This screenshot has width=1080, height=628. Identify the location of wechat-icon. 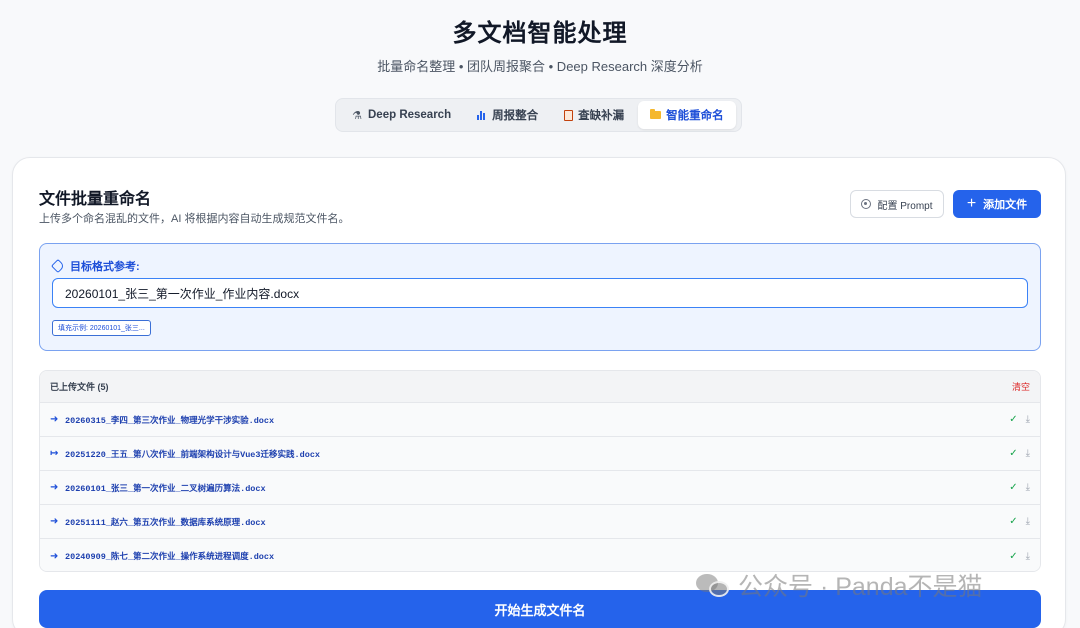
(713, 585).